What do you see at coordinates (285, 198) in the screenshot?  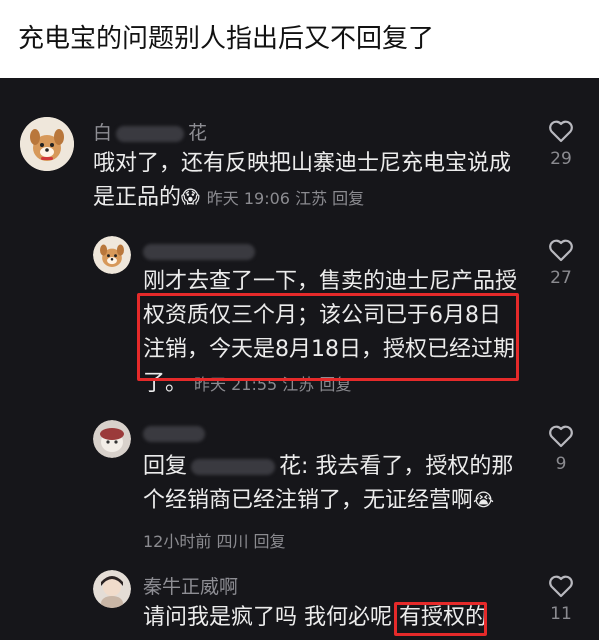 I see `comment-meta: 昨天 19:06 江苏 回复` at bounding box center [285, 198].